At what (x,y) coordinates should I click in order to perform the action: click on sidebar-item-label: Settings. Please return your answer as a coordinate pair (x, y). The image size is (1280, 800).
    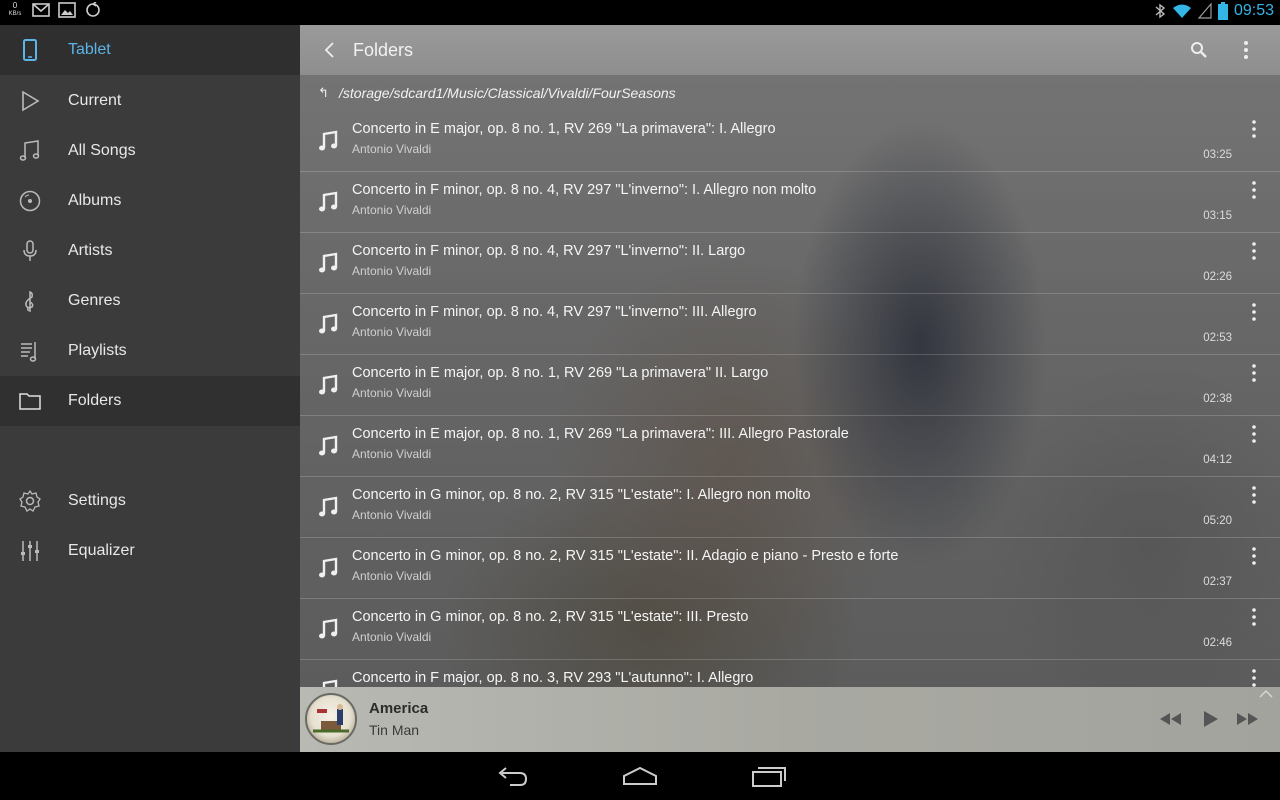
    Looking at the image, I should click on (97, 500).